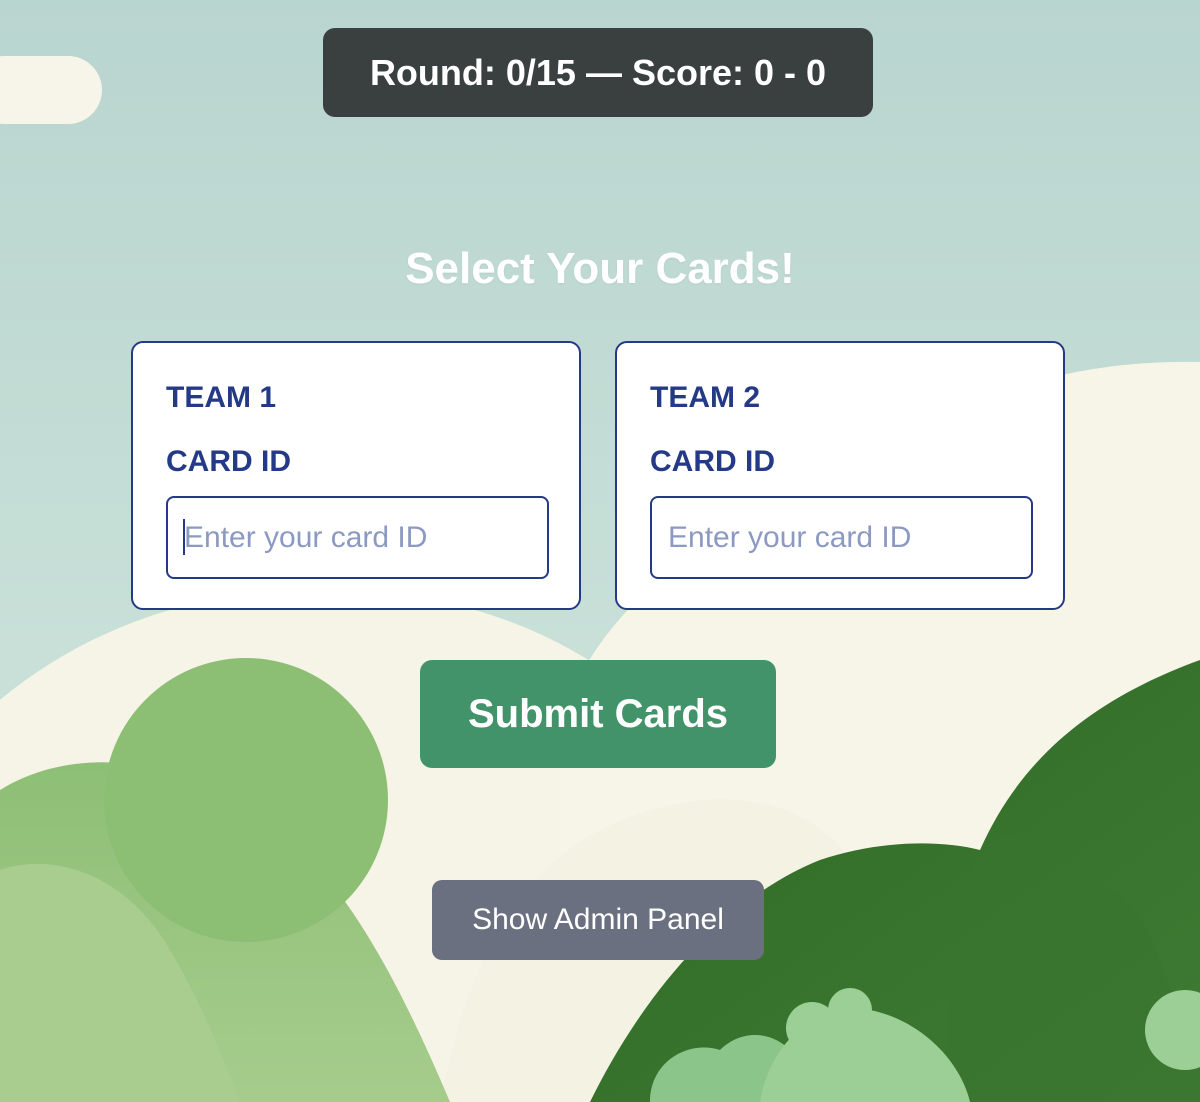 The image size is (1200, 1102). I want to click on team-2-card-id-input, so click(841, 537).